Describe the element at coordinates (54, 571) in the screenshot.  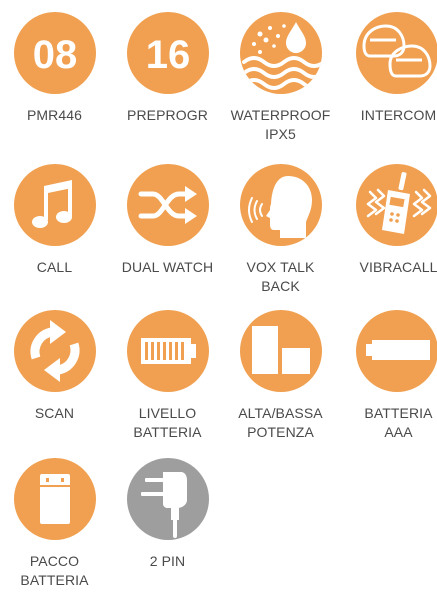
I see `feature-label: PACCO BATTERIA` at that location.